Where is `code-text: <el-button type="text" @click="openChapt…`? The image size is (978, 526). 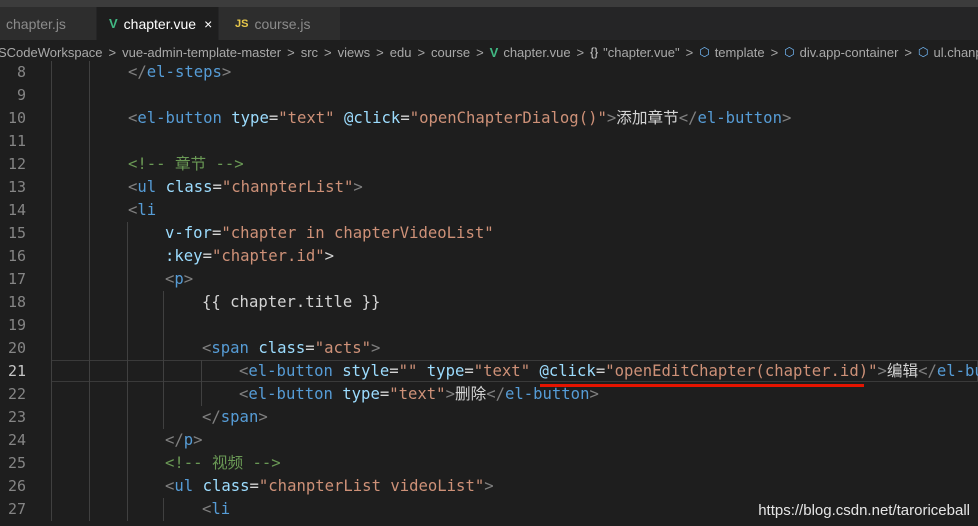
code-text: <el-button type="text" @click="openChapt… is located at coordinates (460, 118).